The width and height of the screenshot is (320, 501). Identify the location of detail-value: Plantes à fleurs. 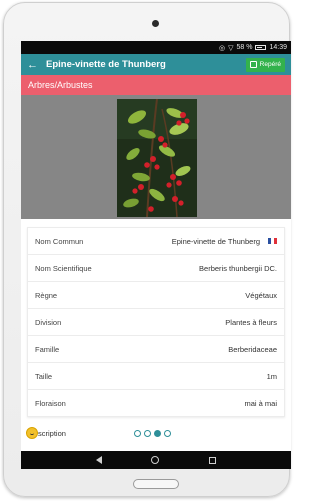
(251, 322).